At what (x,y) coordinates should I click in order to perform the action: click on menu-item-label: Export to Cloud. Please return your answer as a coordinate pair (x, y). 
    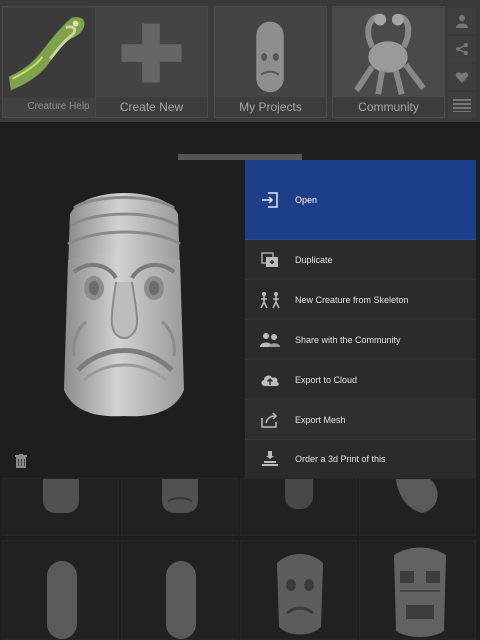
    Looking at the image, I should click on (326, 379).